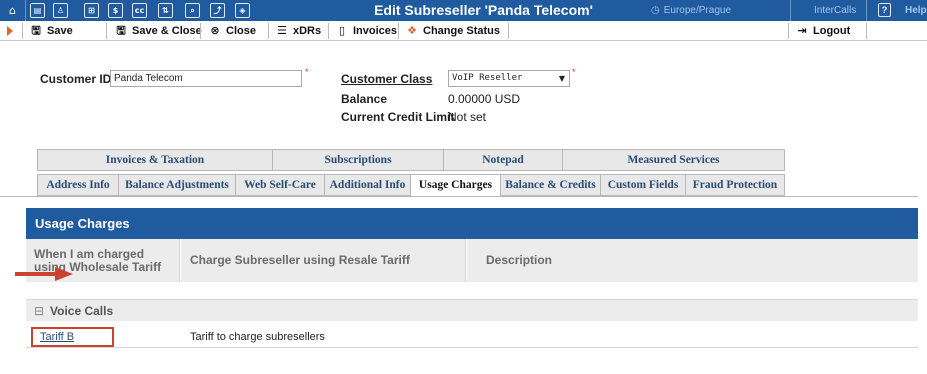  Describe the element at coordinates (735, 185) in the screenshot. I see `tab-fraud-protection: Fraud Protection` at that location.